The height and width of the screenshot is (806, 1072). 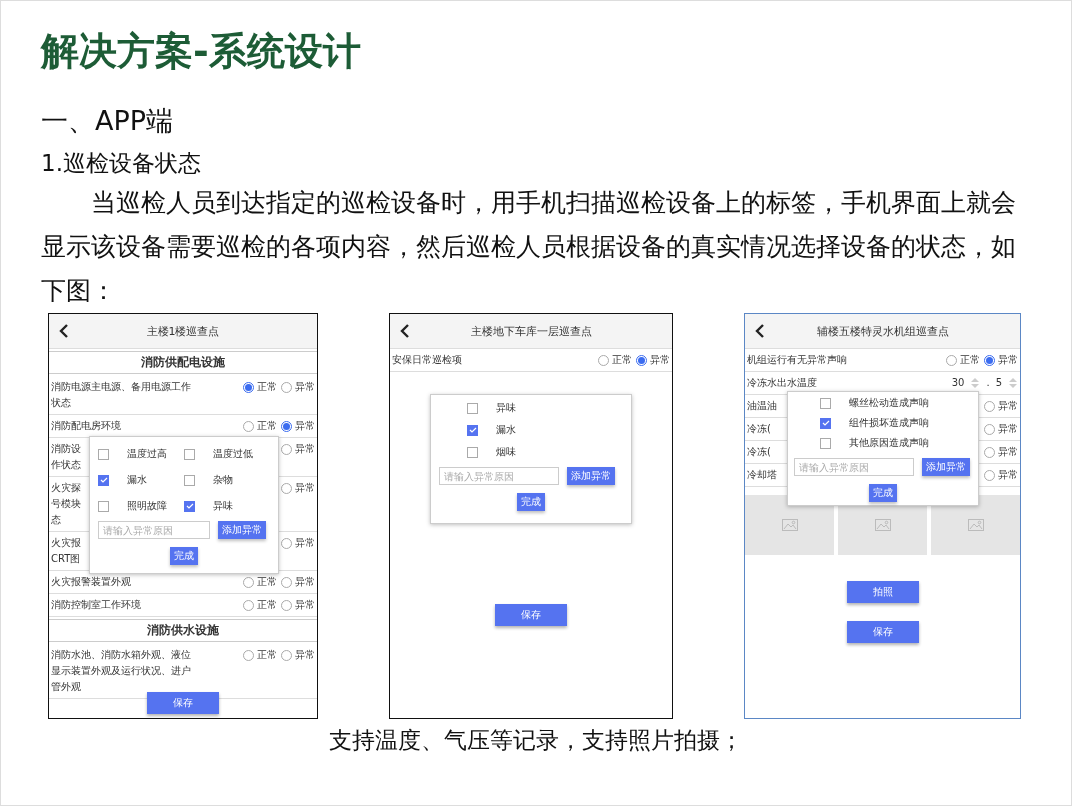 What do you see at coordinates (762, 475) in the screenshot?
I see `row-label: 冷却塔` at bounding box center [762, 475].